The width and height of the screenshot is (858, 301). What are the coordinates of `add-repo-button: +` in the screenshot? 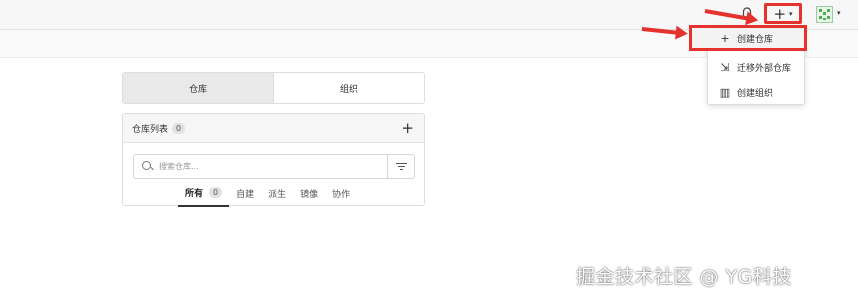 It's located at (407, 128).